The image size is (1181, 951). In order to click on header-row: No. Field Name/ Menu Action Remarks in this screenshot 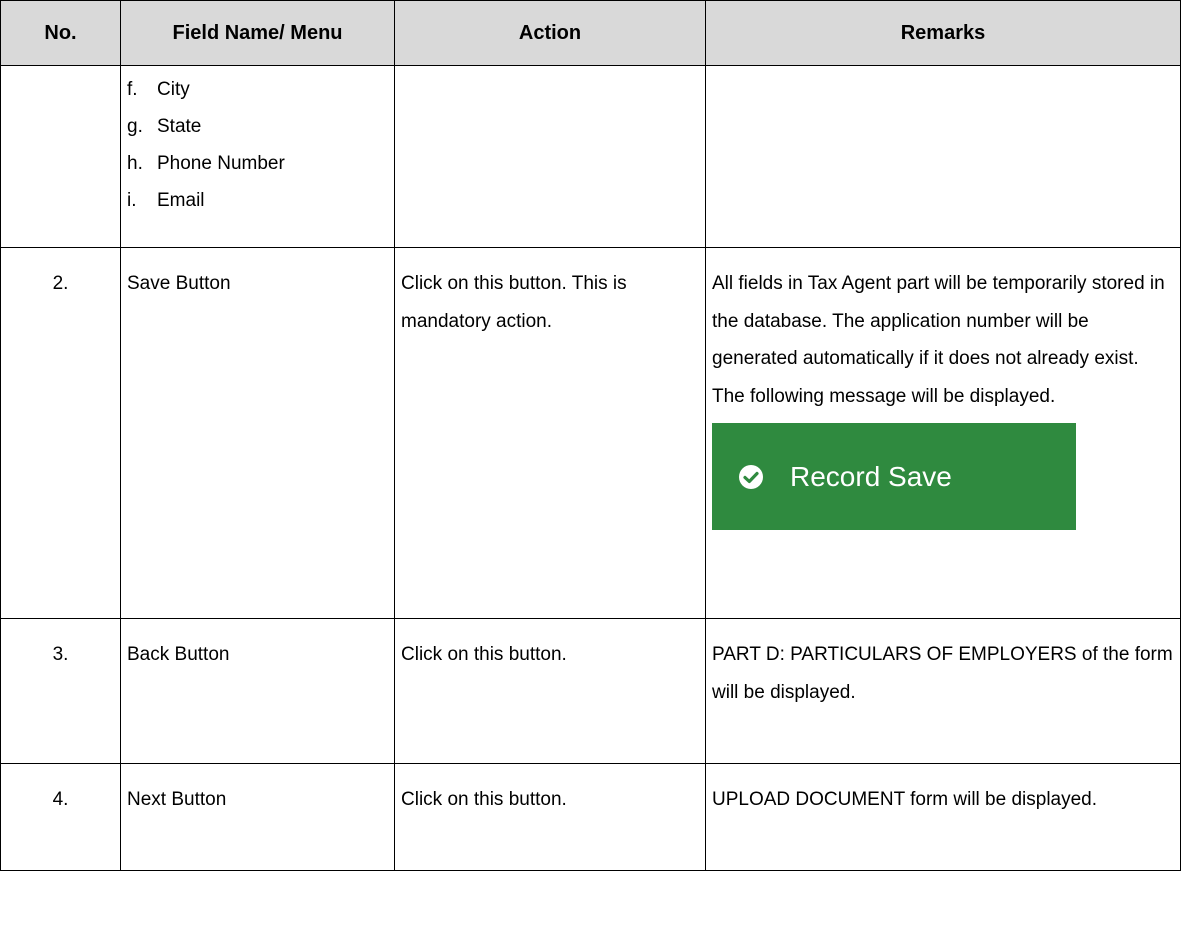, I will do `click(590, 33)`.